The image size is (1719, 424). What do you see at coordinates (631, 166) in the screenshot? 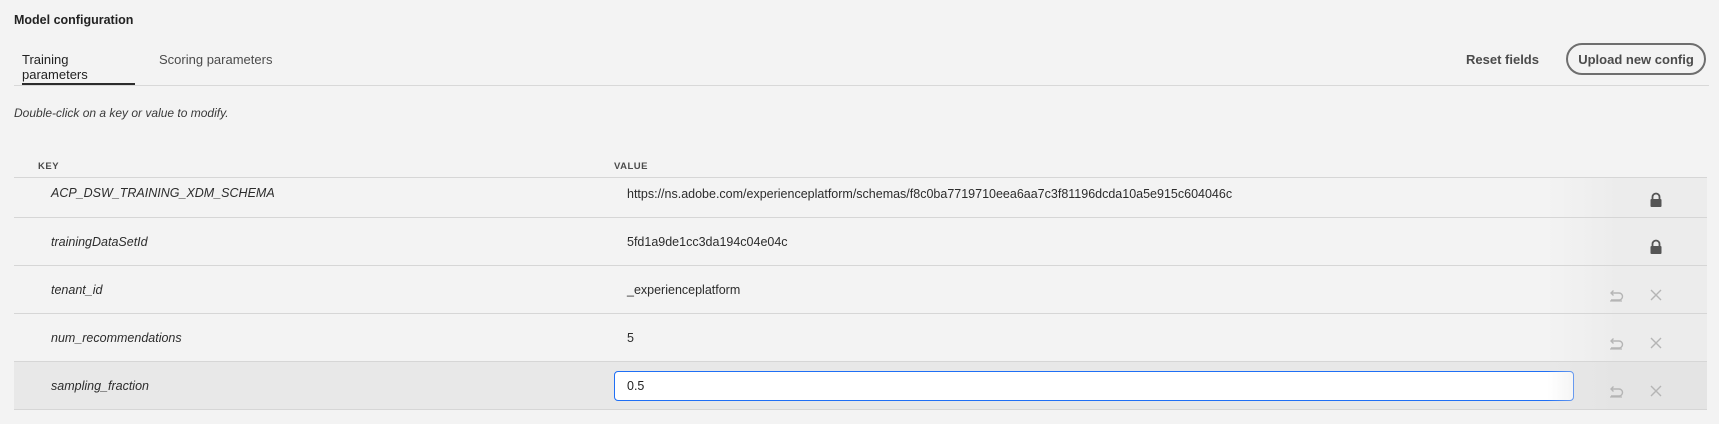
I see `column-header-value: VALUE` at bounding box center [631, 166].